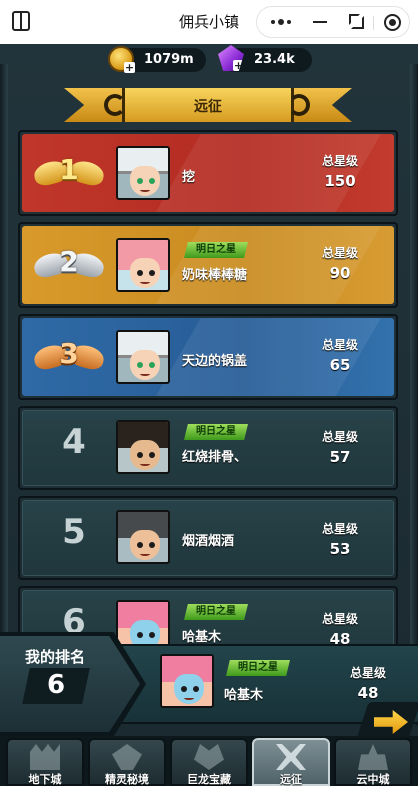  Describe the element at coordinates (54, 657) in the screenshot. I see `my-rank-label: 我的排名` at that location.